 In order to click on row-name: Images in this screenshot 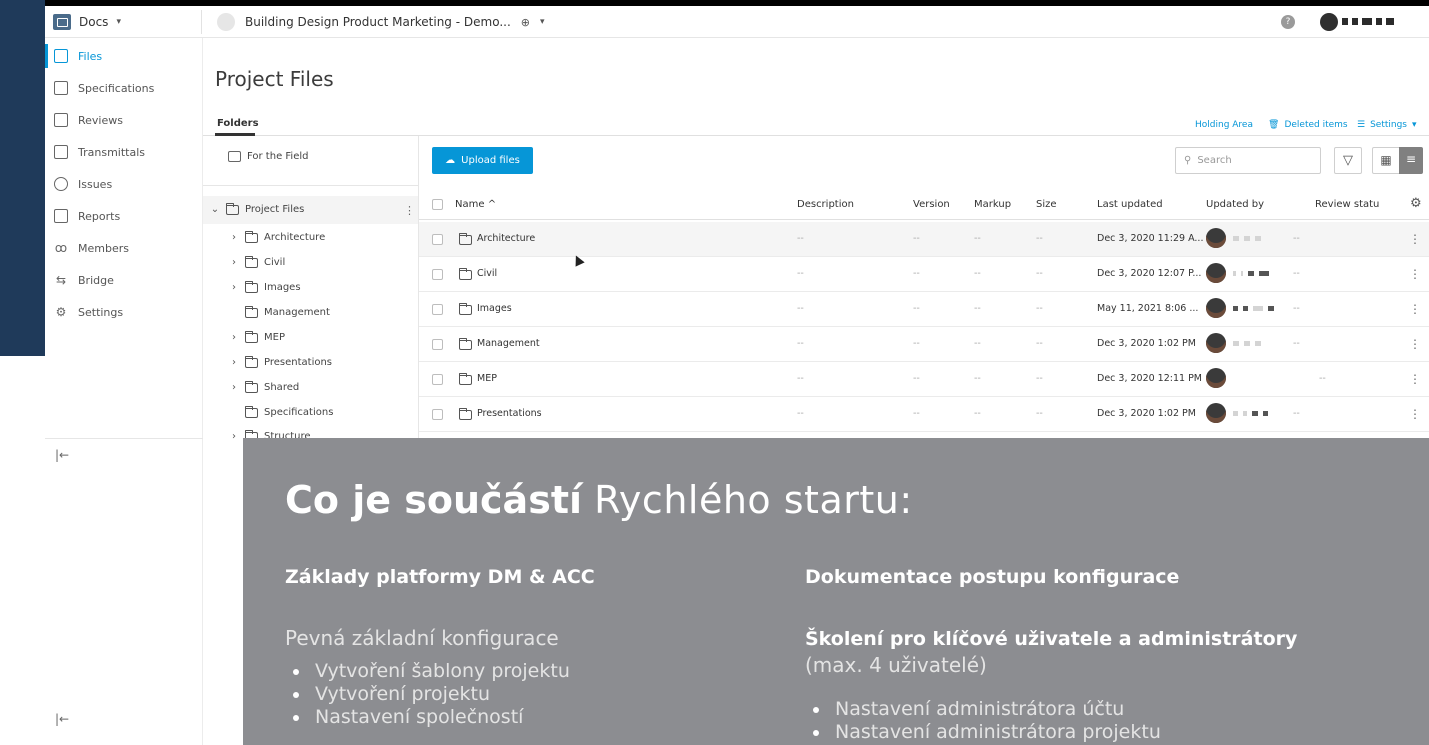, I will do `click(494, 308)`.